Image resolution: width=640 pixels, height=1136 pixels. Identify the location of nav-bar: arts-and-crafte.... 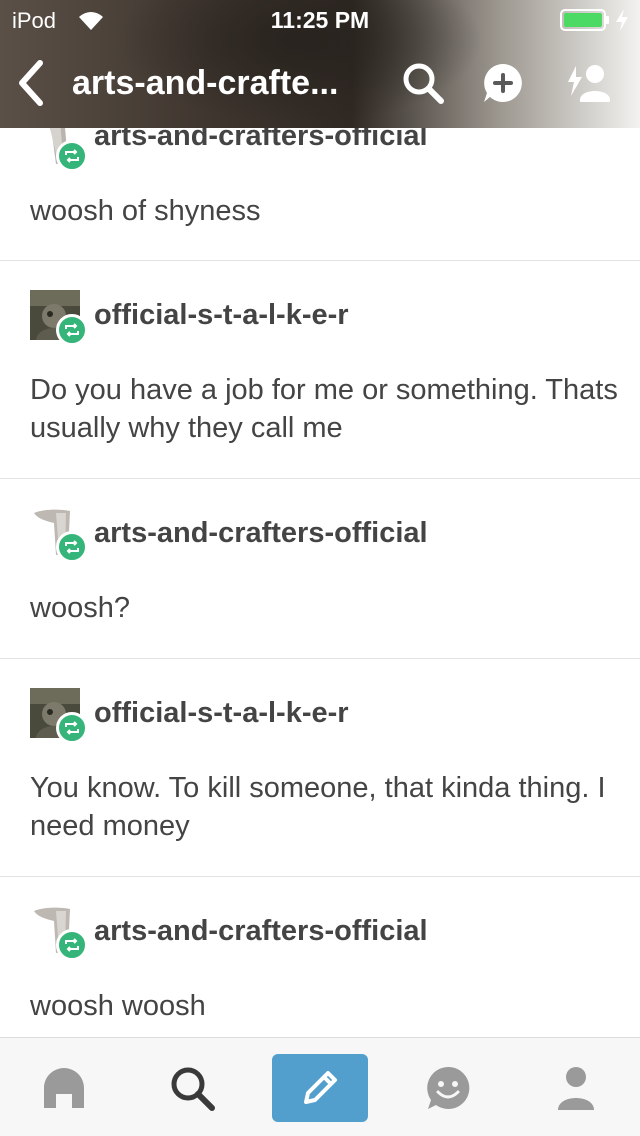
(320, 84).